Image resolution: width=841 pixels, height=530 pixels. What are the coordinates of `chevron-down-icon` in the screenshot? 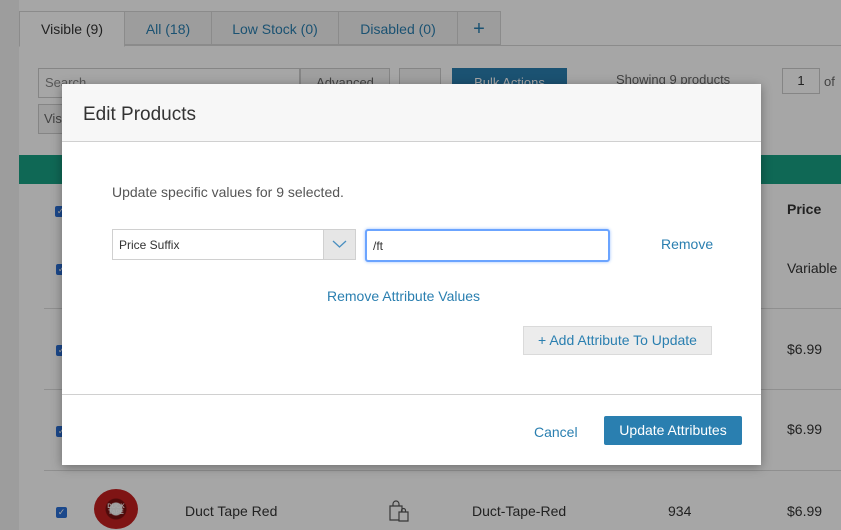 It's located at (339, 244).